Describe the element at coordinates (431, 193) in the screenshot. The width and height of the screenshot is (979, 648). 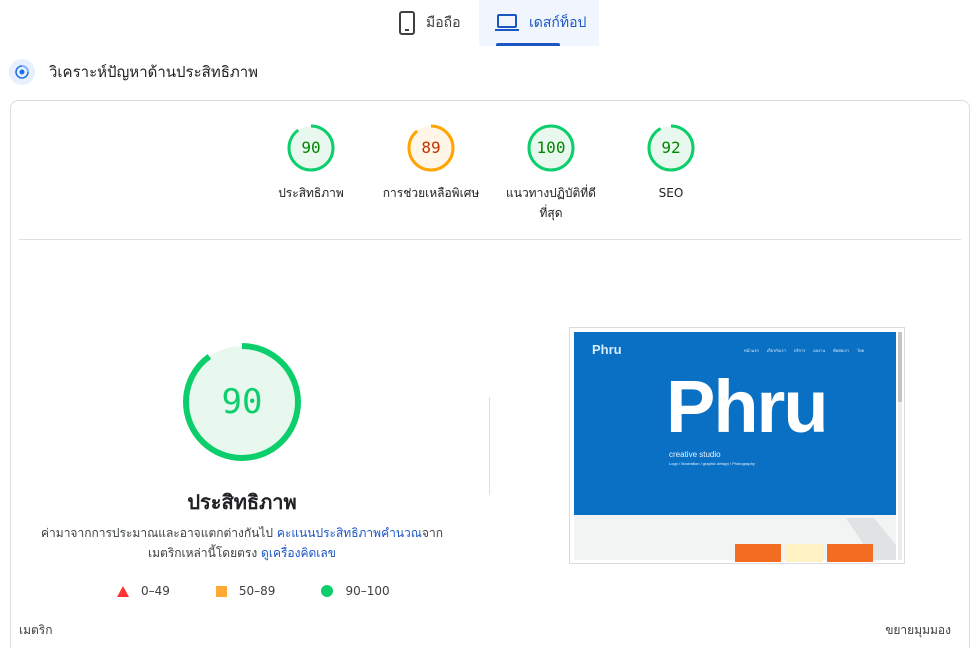
I see `gauge-label: การช่วยเหลือพิเศษ` at that location.